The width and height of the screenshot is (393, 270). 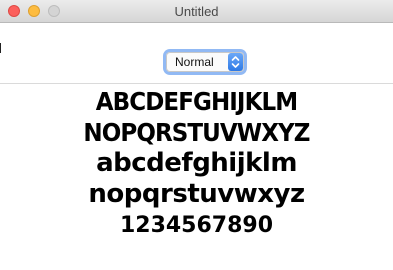 I want to click on window-title: Untitled, so click(x=196, y=11).